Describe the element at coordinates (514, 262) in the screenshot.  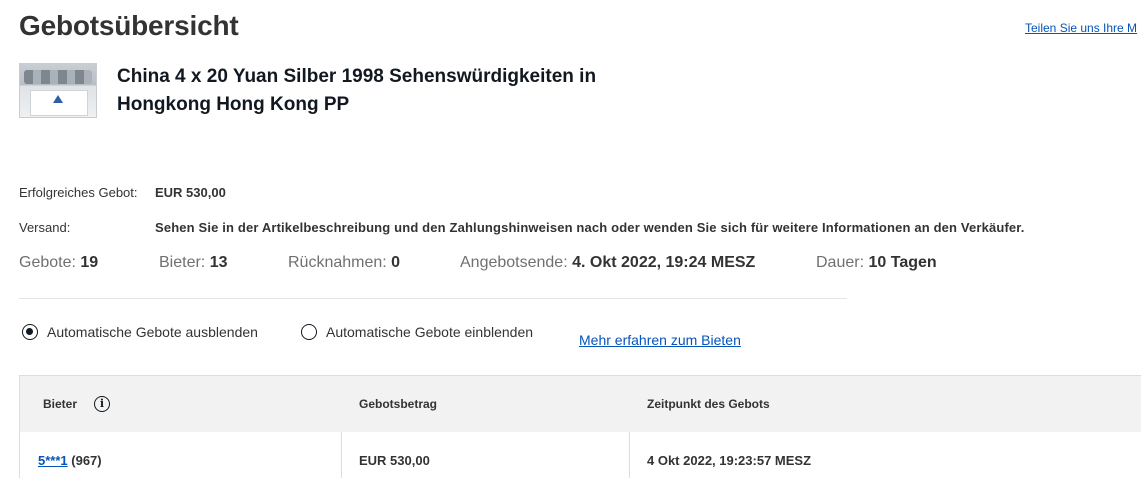
I see `end-label: Angebotsende:` at that location.